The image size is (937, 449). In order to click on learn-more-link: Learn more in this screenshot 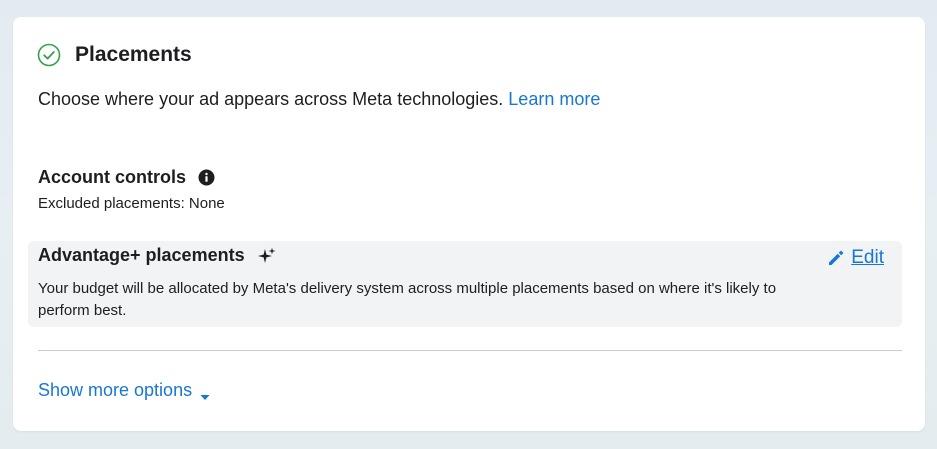, I will do `click(554, 99)`.